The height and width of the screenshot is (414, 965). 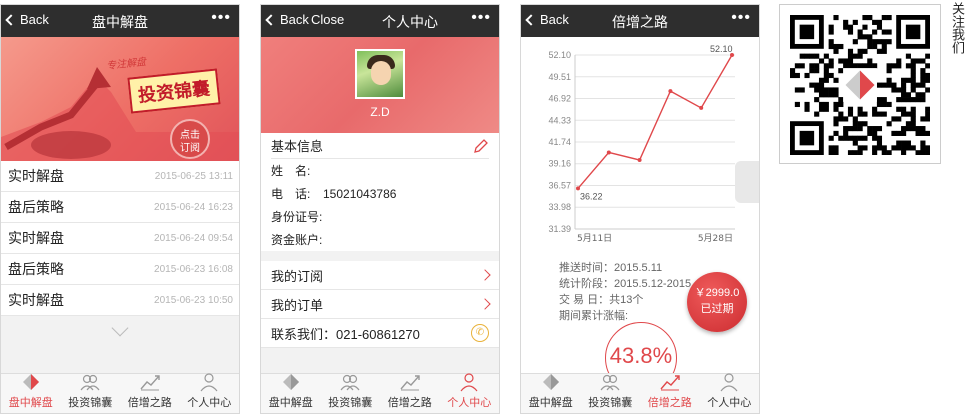 What do you see at coordinates (193, 238) in the screenshot?
I see `item-date: 2015-06-24 09:54` at bounding box center [193, 238].